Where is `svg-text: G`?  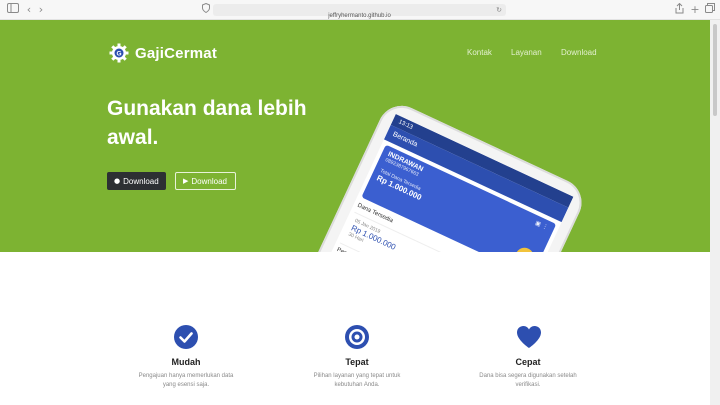
svg-text: G is located at coordinates (118, 54).